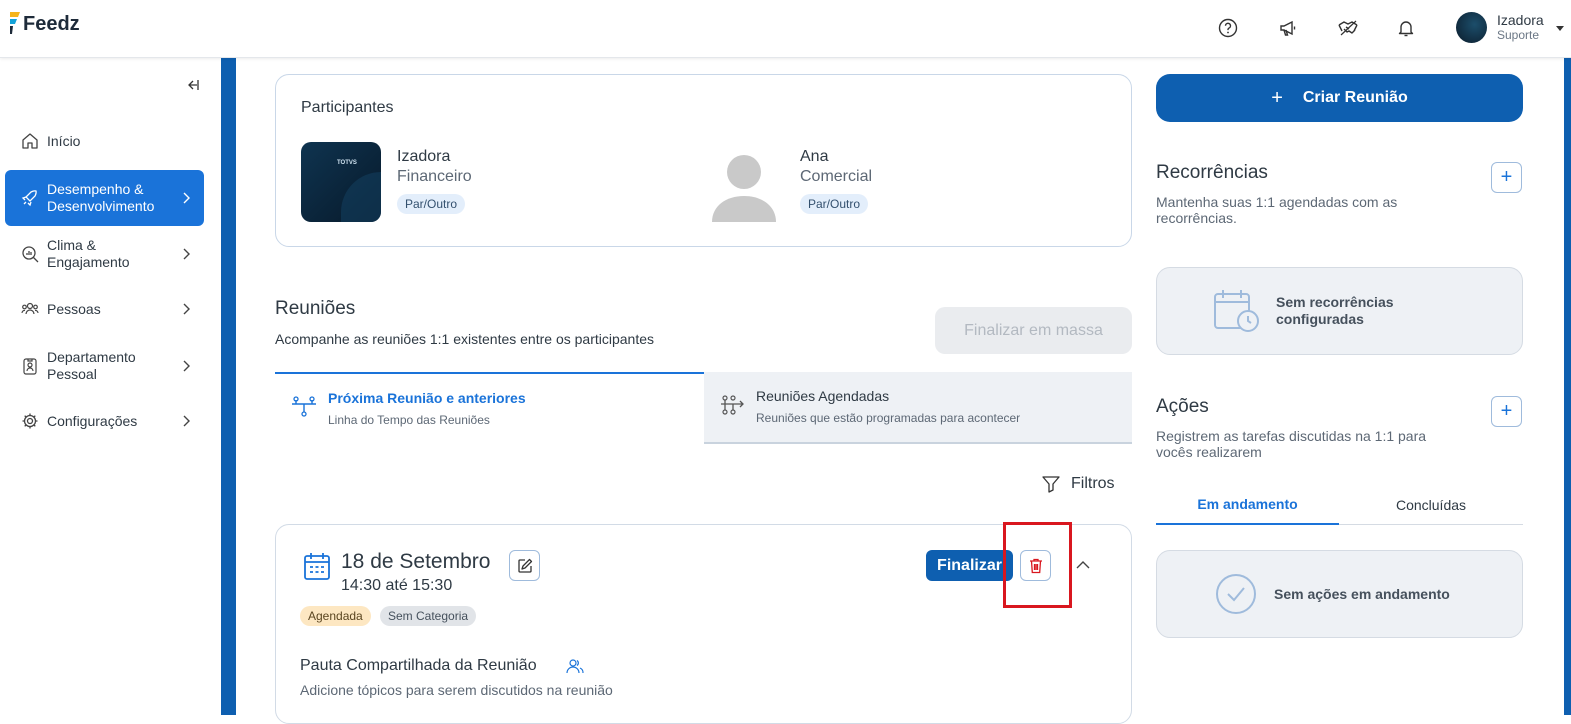  I want to click on meeting-time: 14:30 até 15:30, so click(397, 585).